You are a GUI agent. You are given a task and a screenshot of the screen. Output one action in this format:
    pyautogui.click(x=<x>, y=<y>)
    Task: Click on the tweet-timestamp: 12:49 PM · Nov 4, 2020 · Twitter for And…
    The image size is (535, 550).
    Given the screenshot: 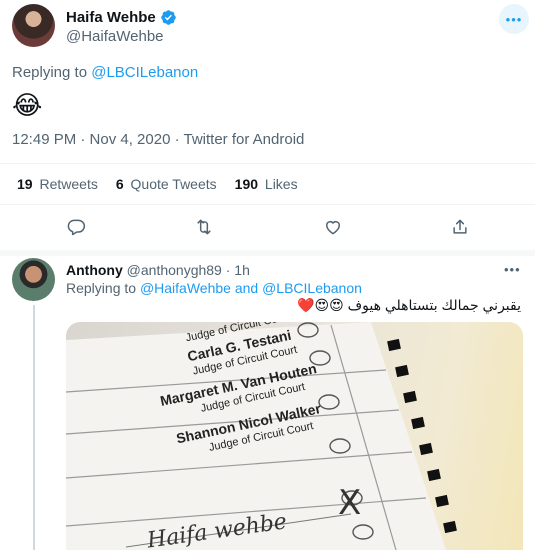 What is the action you would take?
    pyautogui.click(x=158, y=139)
    